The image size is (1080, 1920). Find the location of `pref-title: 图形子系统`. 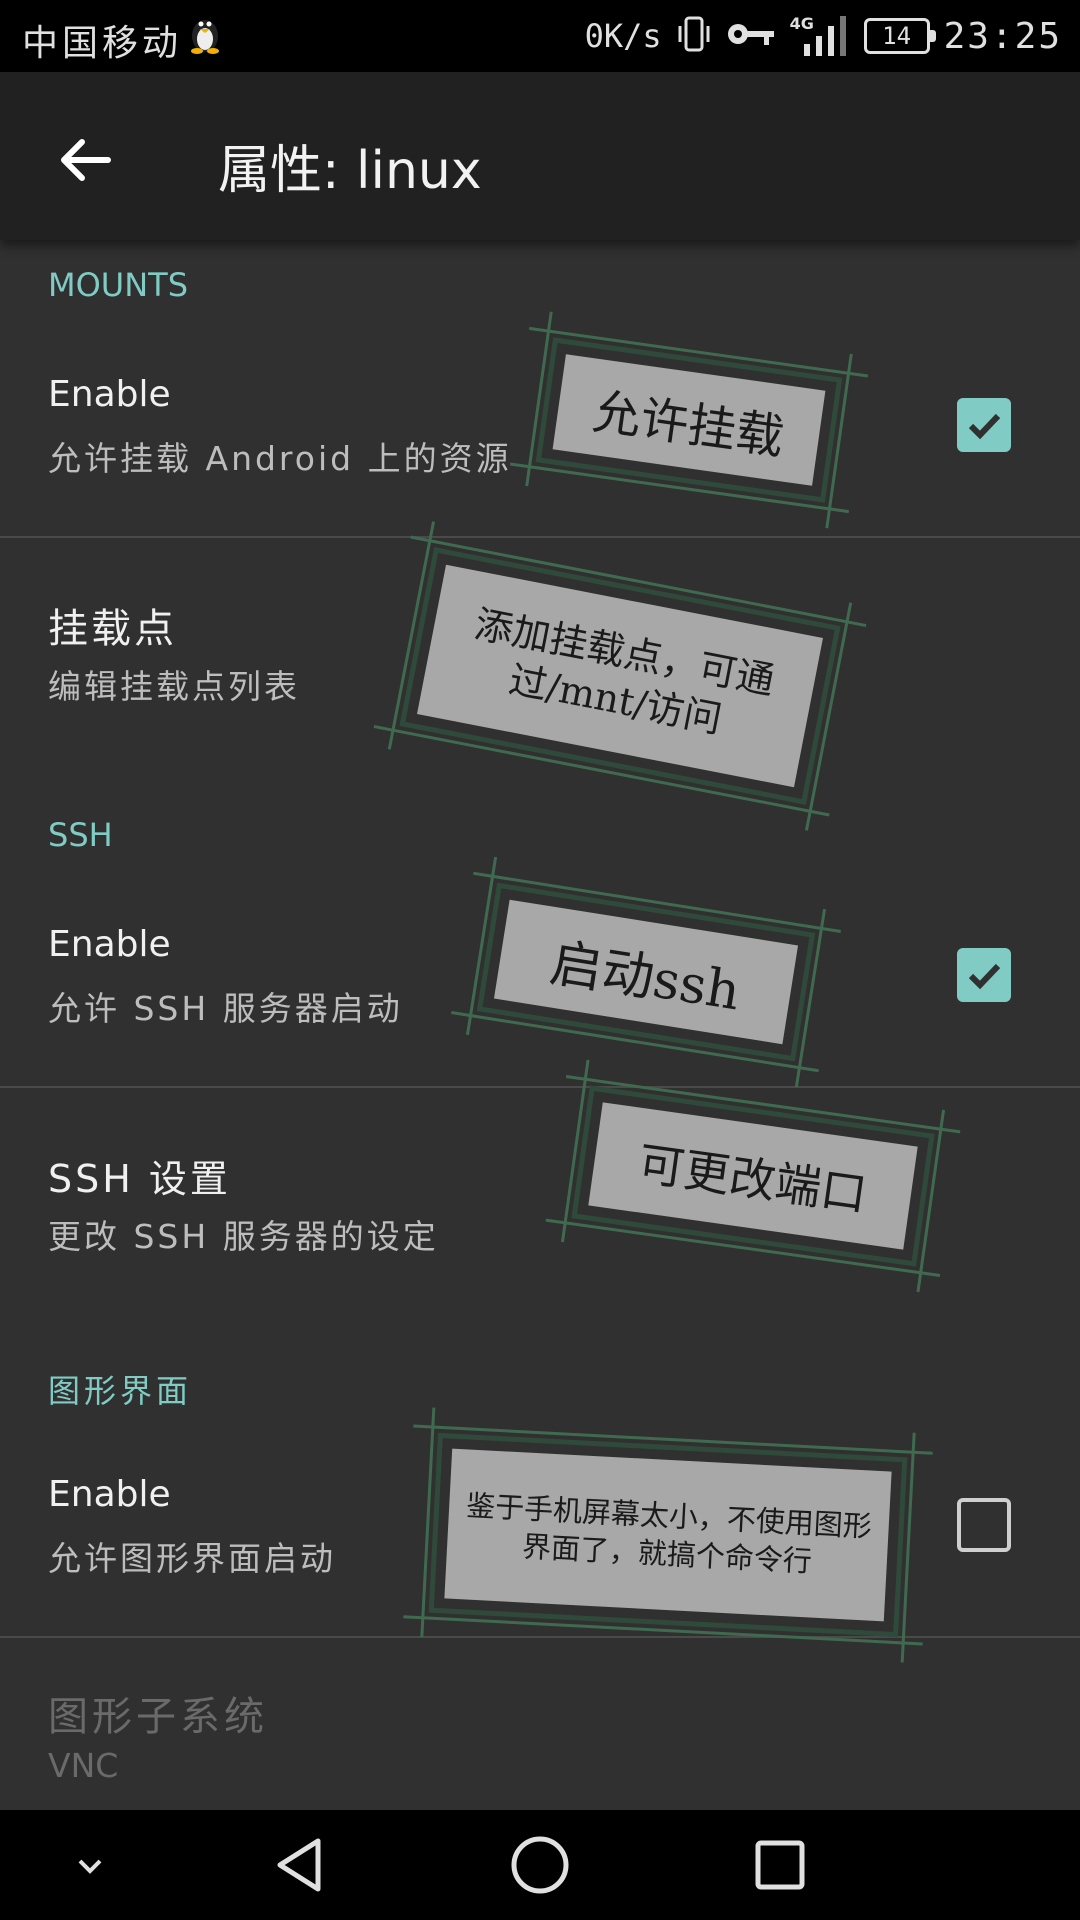

pref-title: 图形子系统 is located at coordinates (158, 1717).